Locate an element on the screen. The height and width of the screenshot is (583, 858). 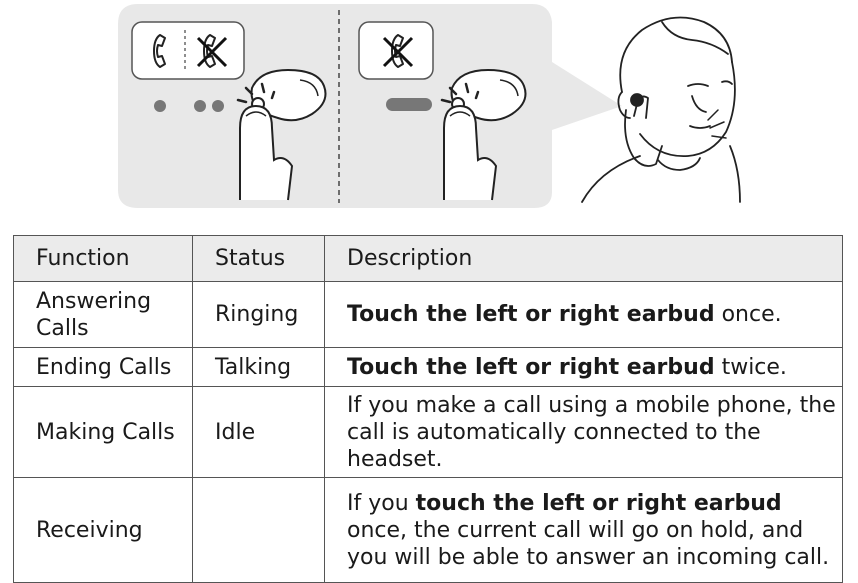
status-cell: Talking is located at coordinates (258, 367).